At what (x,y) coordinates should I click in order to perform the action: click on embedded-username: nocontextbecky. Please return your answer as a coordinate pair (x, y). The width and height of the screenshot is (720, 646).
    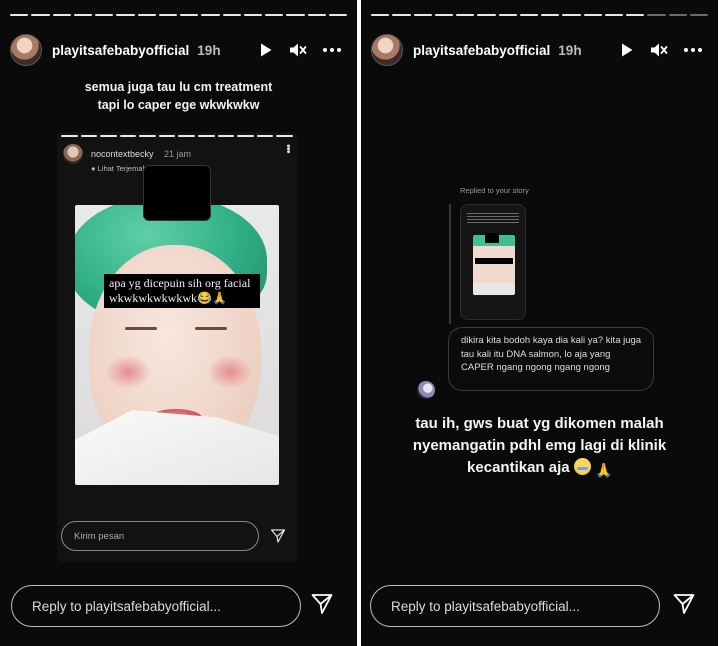
    Looking at the image, I should click on (122, 154).